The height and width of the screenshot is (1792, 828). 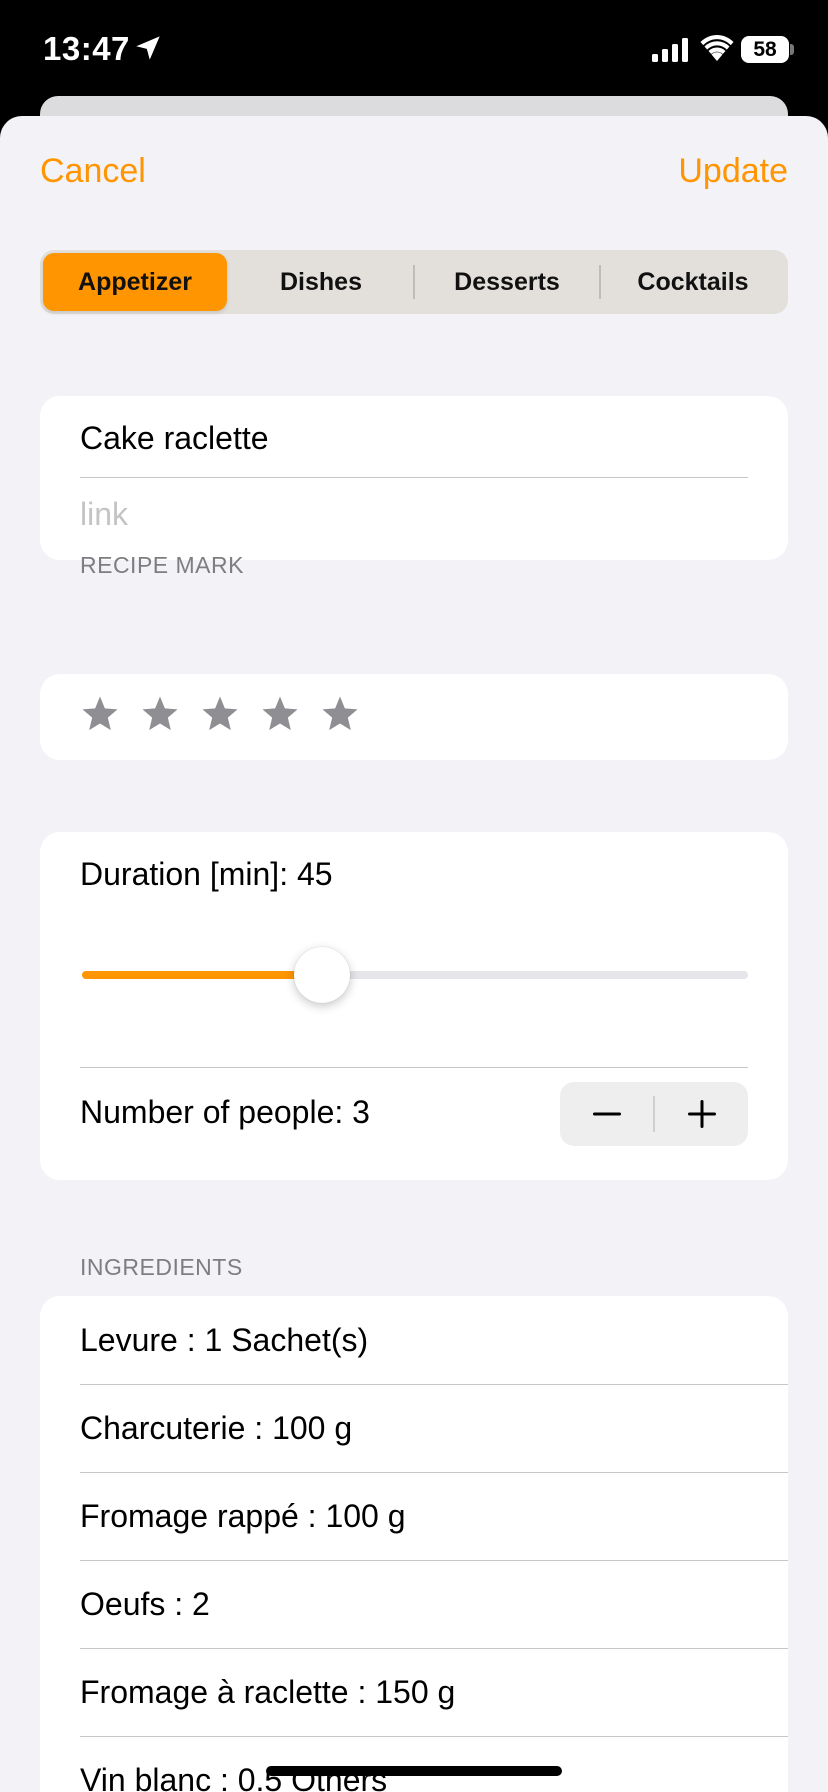 I want to click on duration-slider, so click(x=414, y=974).